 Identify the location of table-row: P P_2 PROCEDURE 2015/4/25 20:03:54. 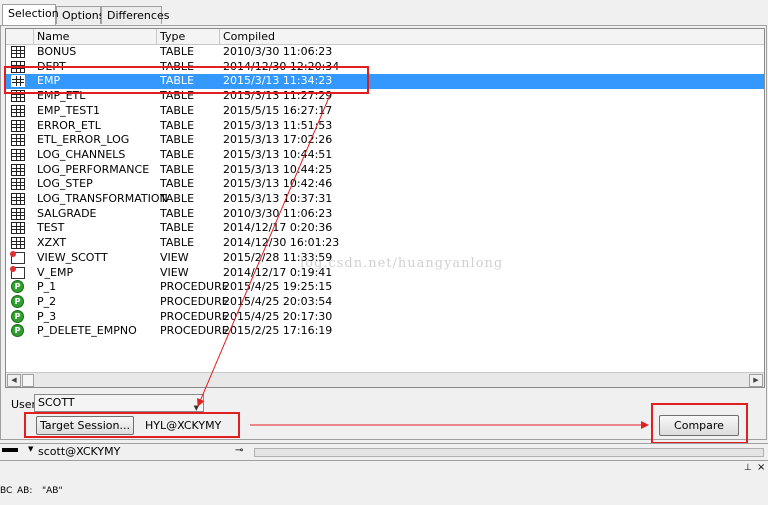
(385, 302).